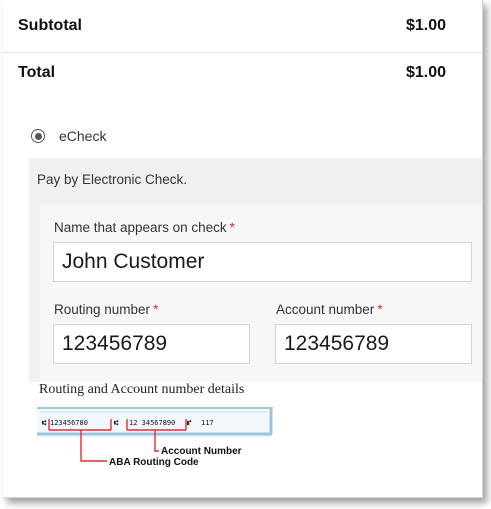  What do you see at coordinates (37, 72) in the screenshot?
I see `total-label: Total` at bounding box center [37, 72].